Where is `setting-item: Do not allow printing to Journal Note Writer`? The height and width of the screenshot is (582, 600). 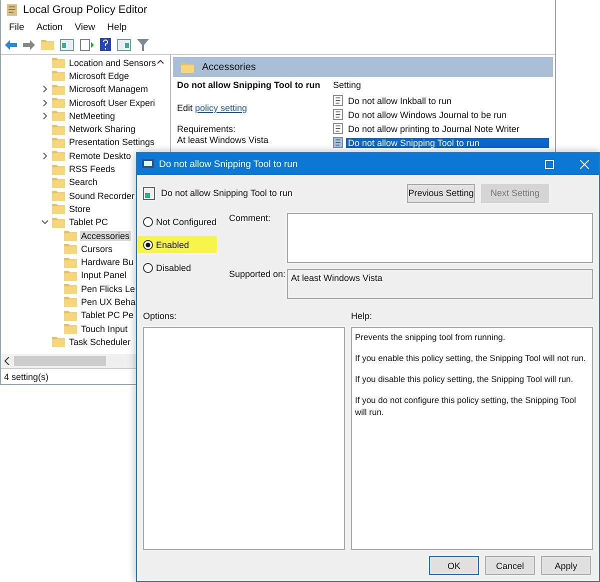
setting-item: Do not allow printing to Journal Note Writer is located at coordinates (434, 129).